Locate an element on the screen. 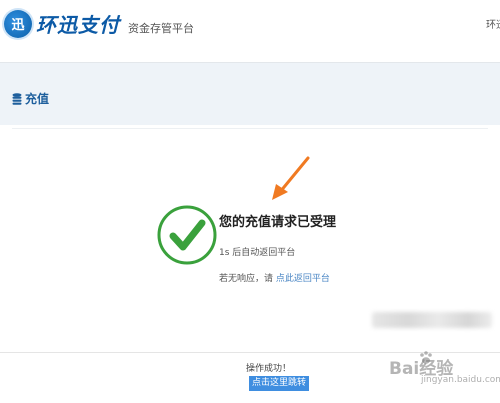  brand-subtitle: 资金存管平台 is located at coordinates (161, 28).